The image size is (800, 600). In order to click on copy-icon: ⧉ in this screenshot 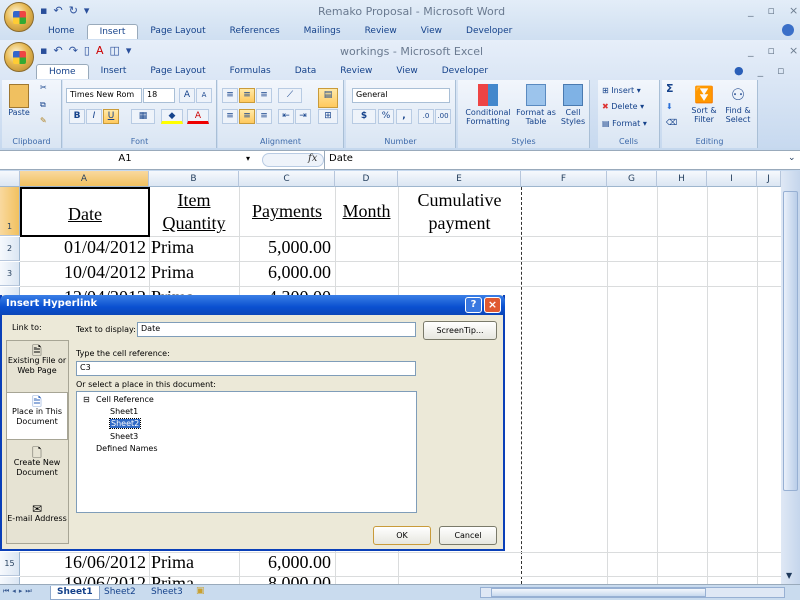, I will do `click(43, 104)`.